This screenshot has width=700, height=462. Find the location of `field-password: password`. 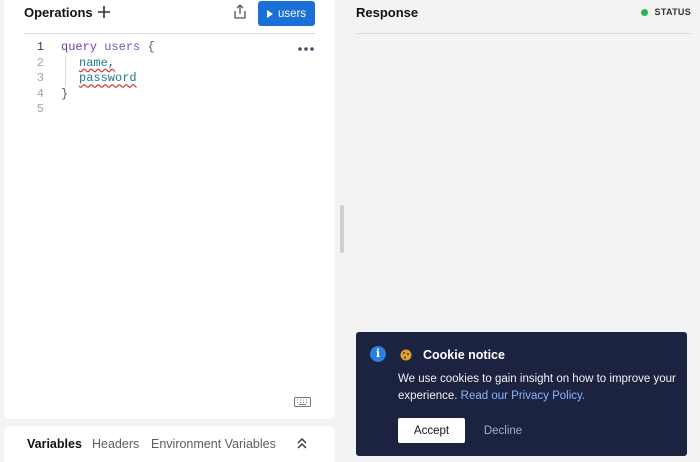

field-password: password is located at coordinates (108, 78).